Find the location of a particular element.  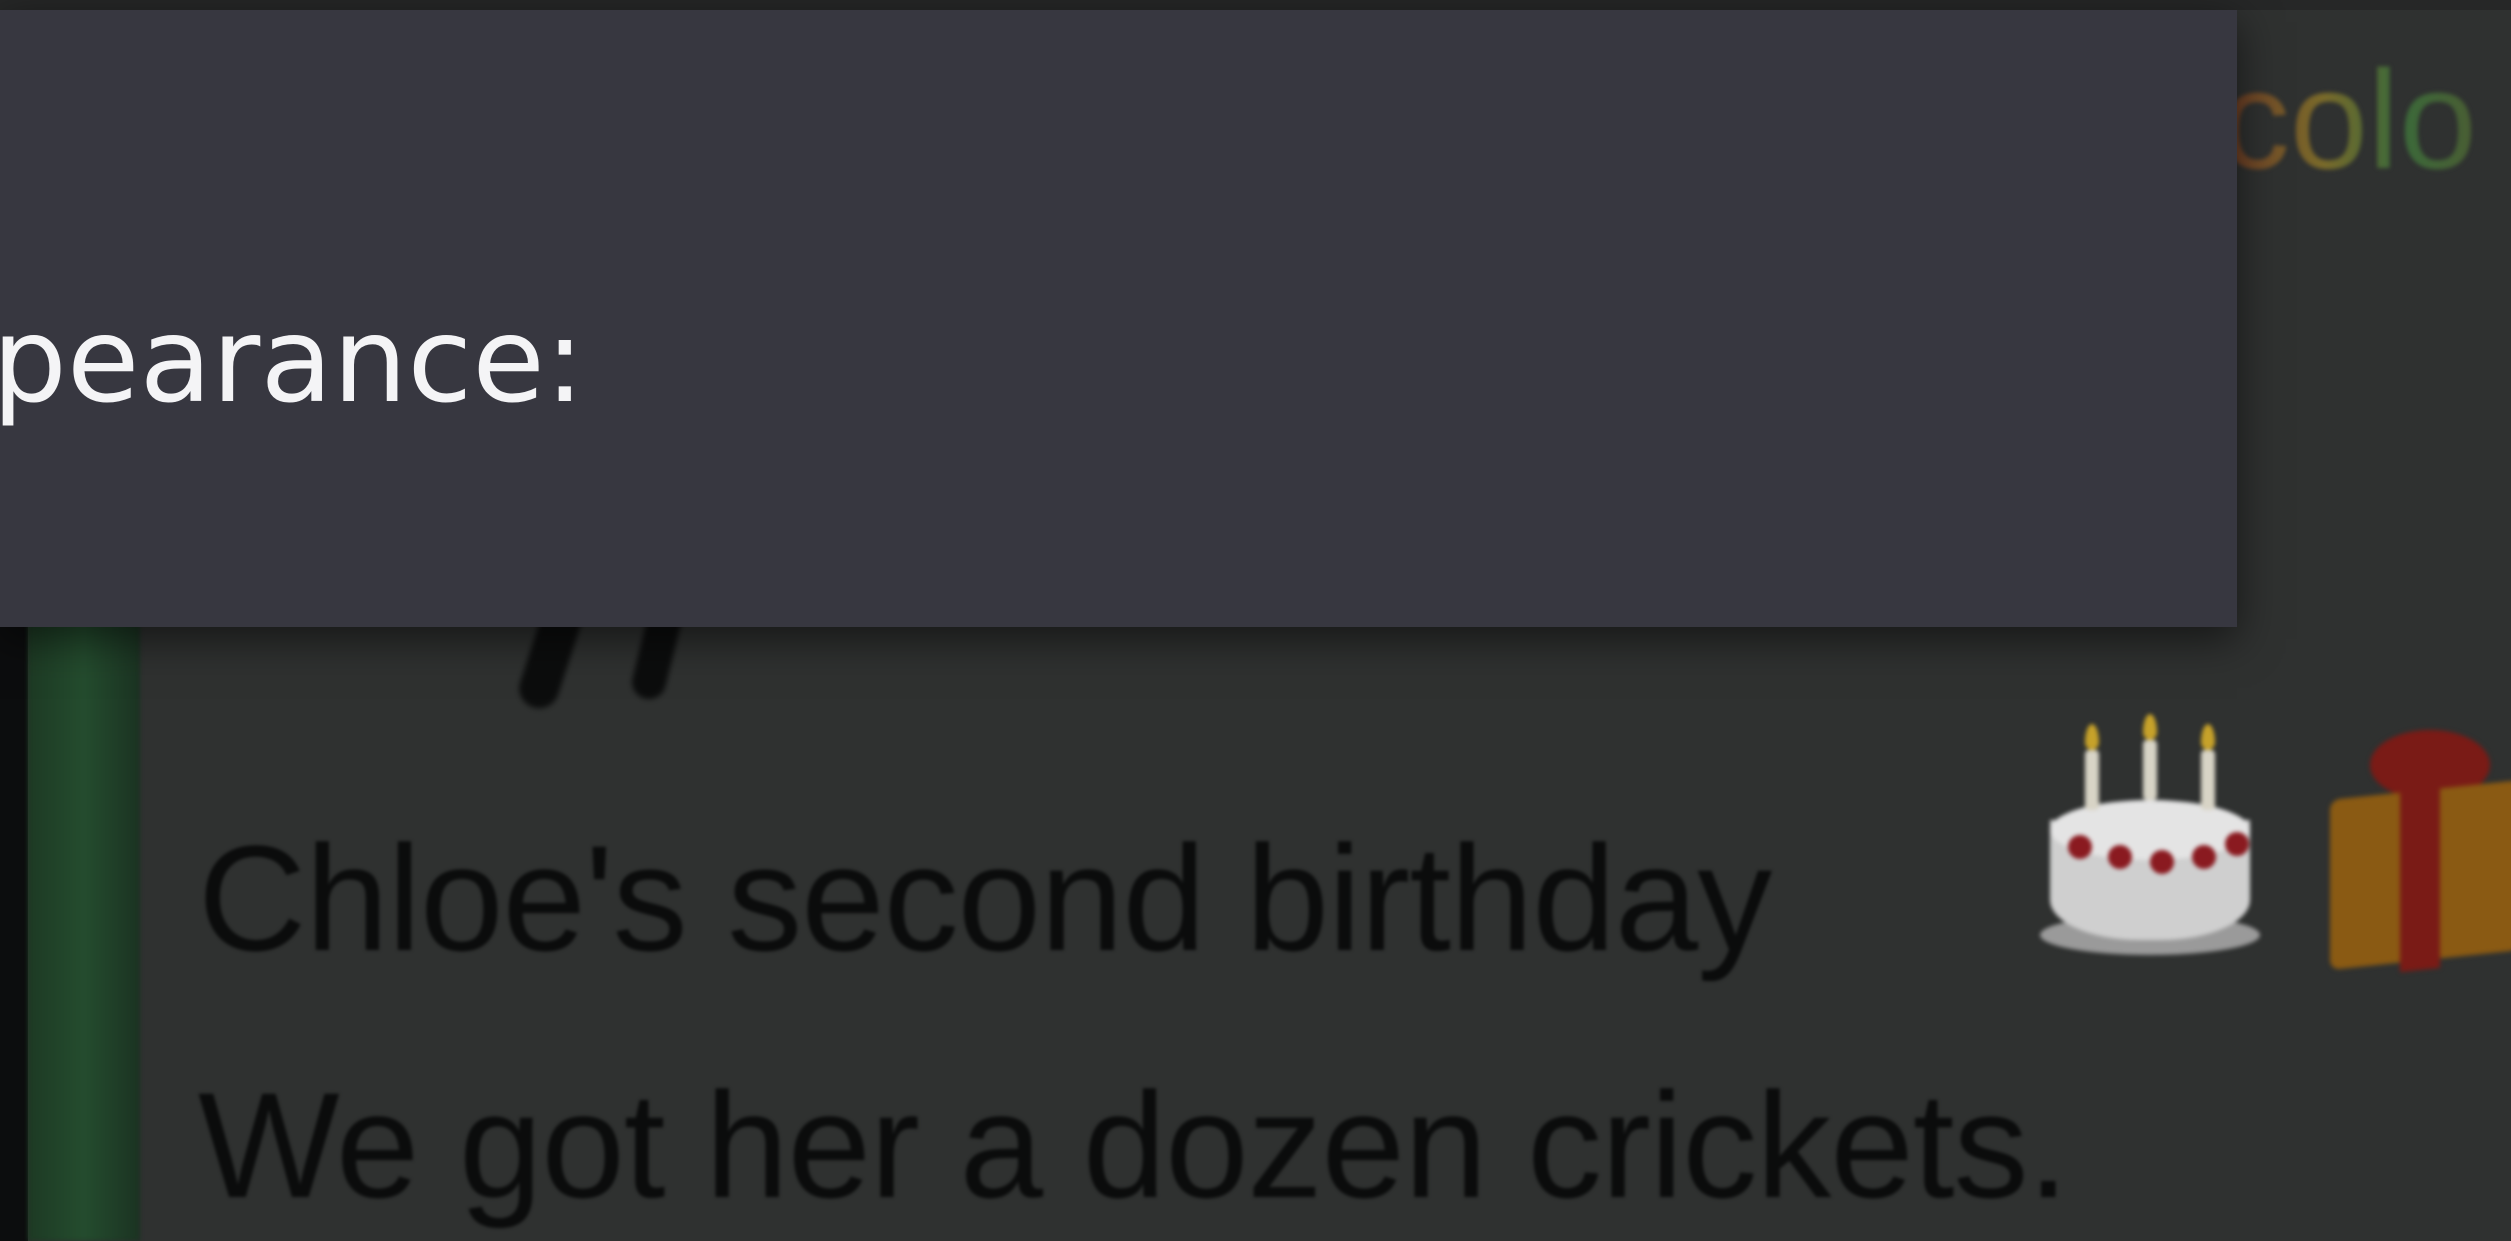

dialog-label: pearance: is located at coordinates (292, 360).